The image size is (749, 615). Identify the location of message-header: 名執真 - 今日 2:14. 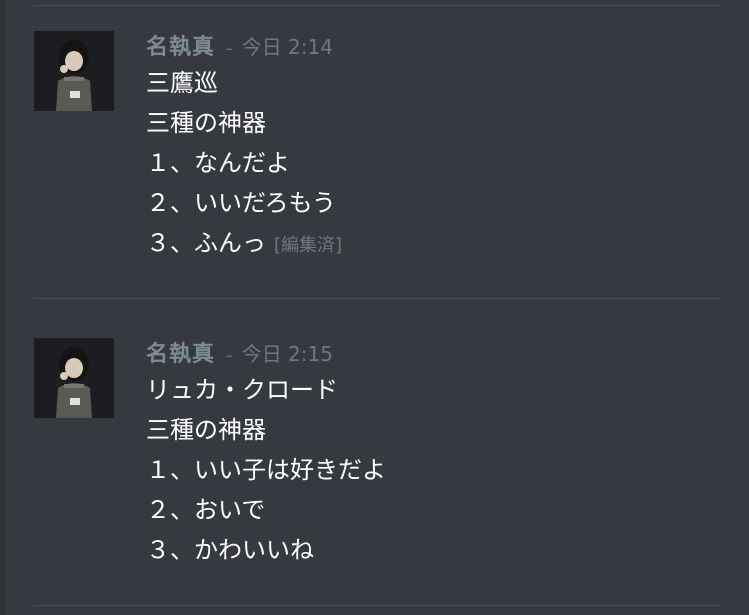
(426, 47).